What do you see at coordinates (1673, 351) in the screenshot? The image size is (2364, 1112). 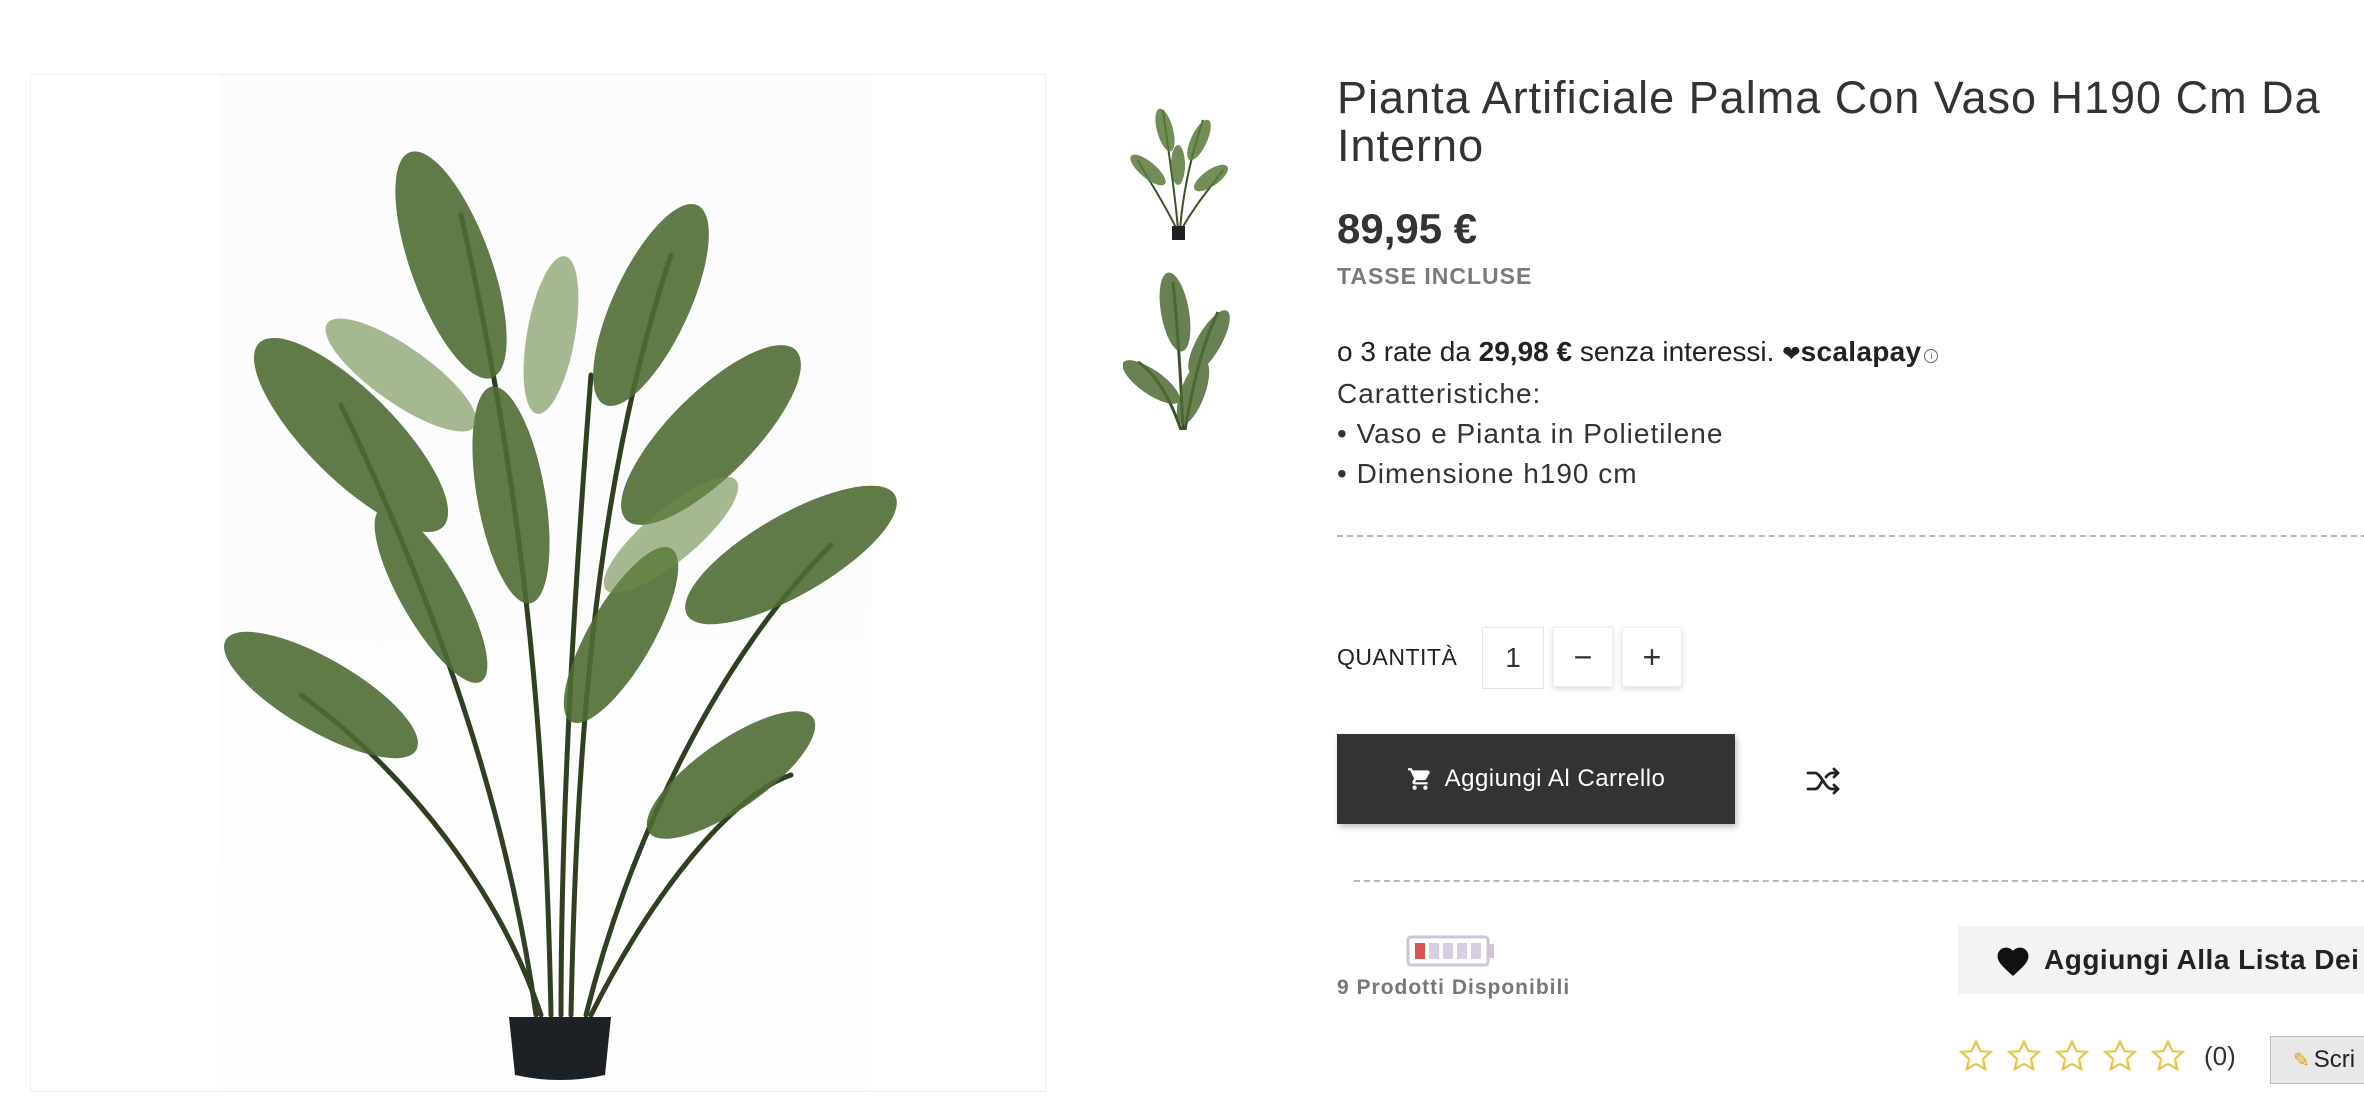 I see `scalapay-suffix: senza interessi.` at bounding box center [1673, 351].